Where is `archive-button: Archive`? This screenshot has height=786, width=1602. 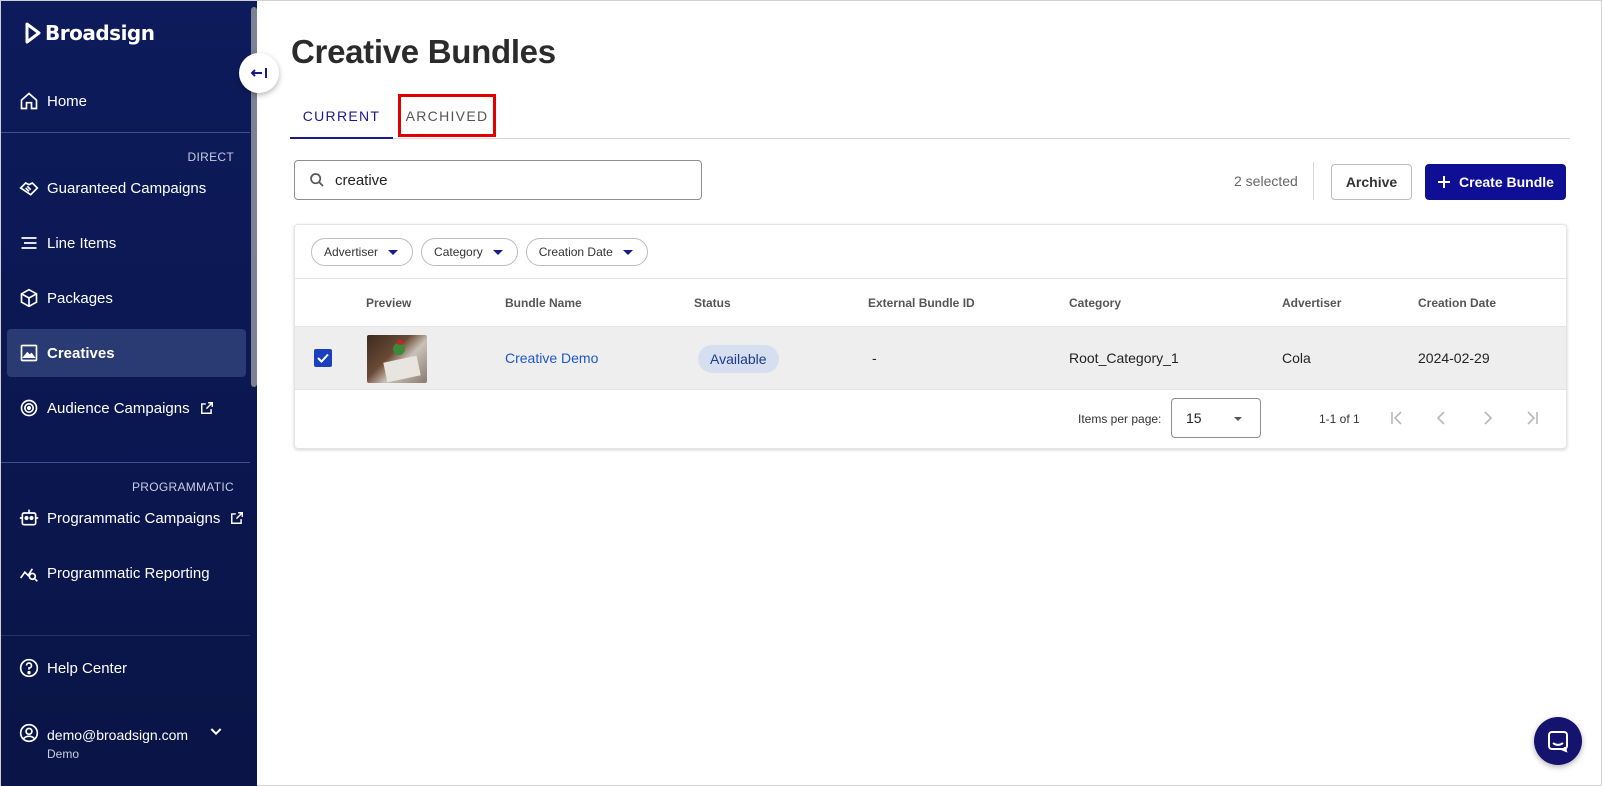
archive-button: Archive is located at coordinates (1371, 182).